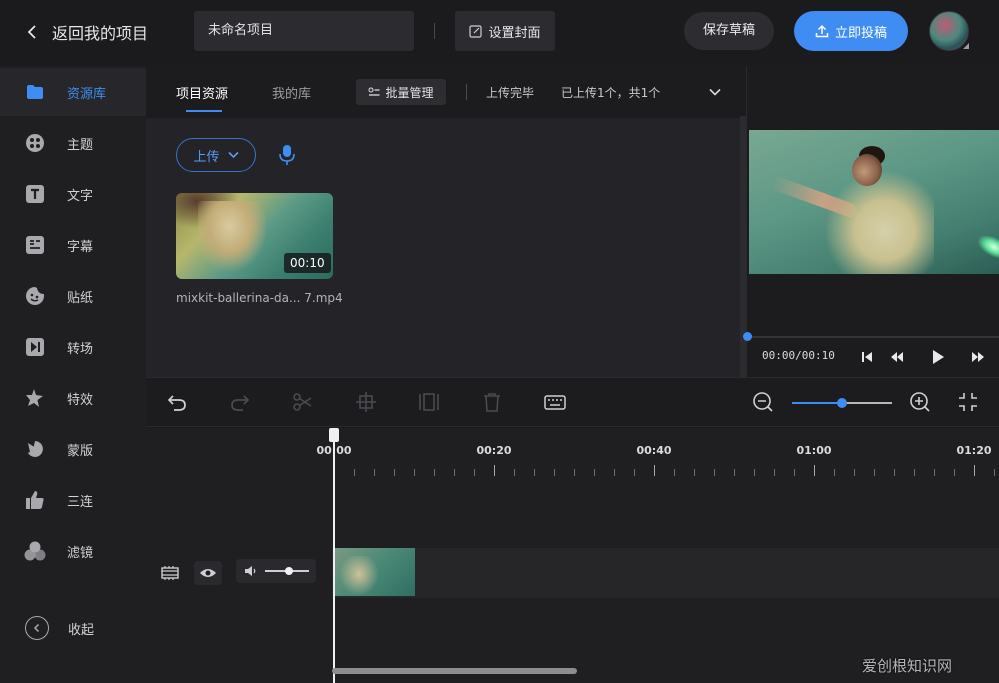 This screenshot has height=683, width=999. Describe the element at coordinates (814, 450) in the screenshot. I see `ruler-label: 01:00` at that location.